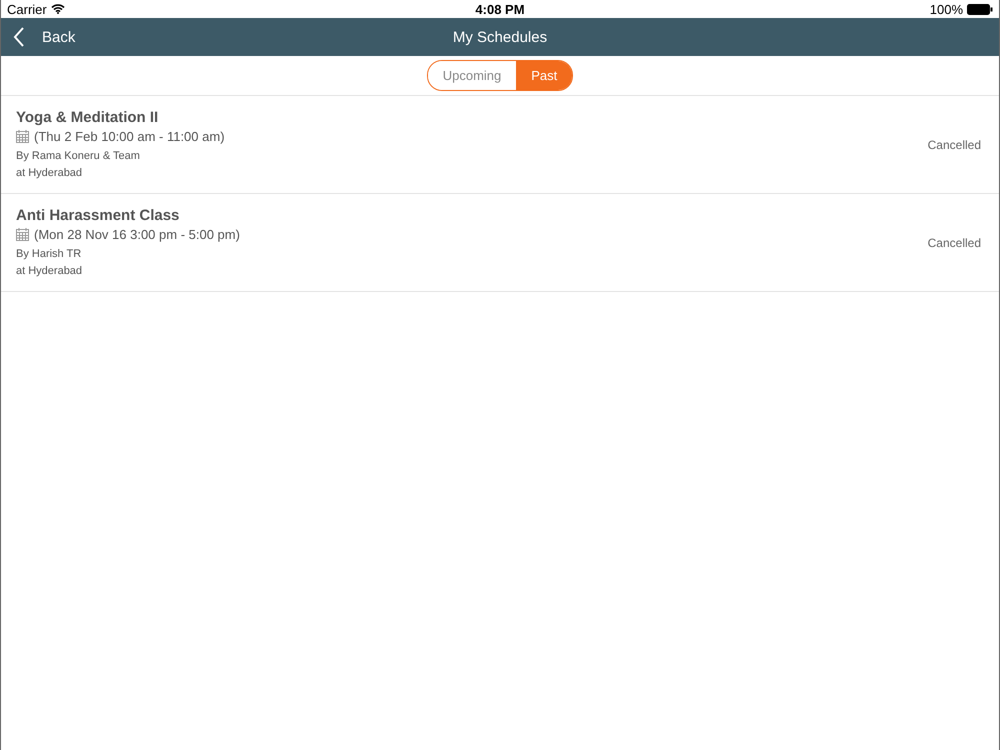 The height and width of the screenshot is (750, 1000). I want to click on status-time: 4:08 PM, so click(500, 9).